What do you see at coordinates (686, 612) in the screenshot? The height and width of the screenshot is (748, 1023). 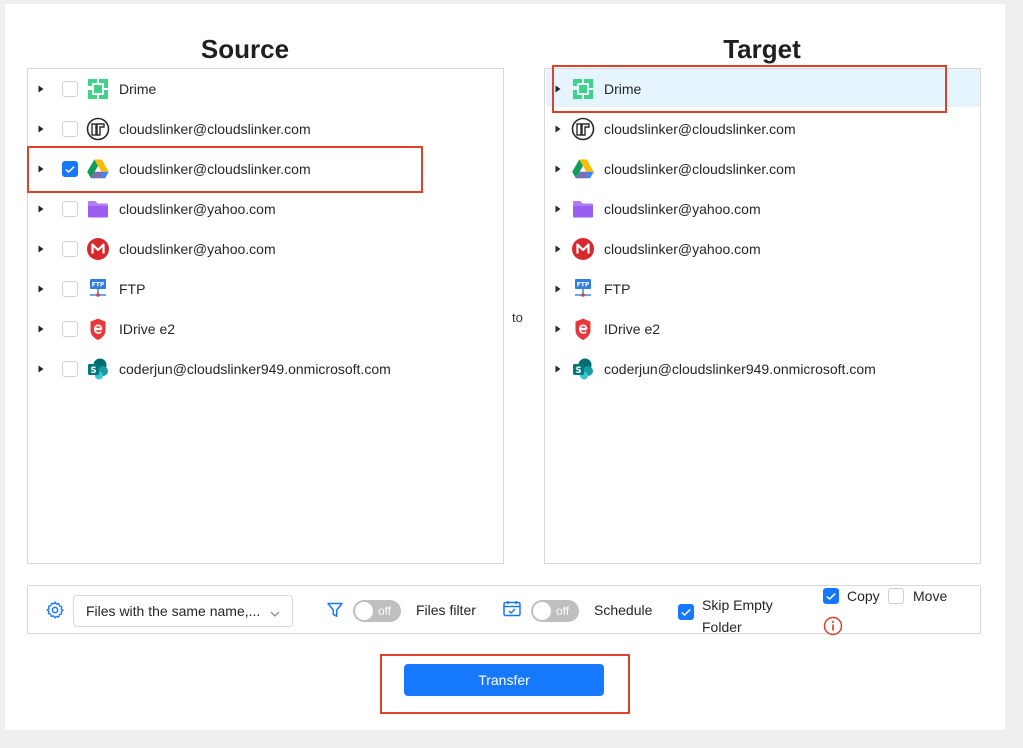 I see `skip-empty-folder-checkbox` at bounding box center [686, 612].